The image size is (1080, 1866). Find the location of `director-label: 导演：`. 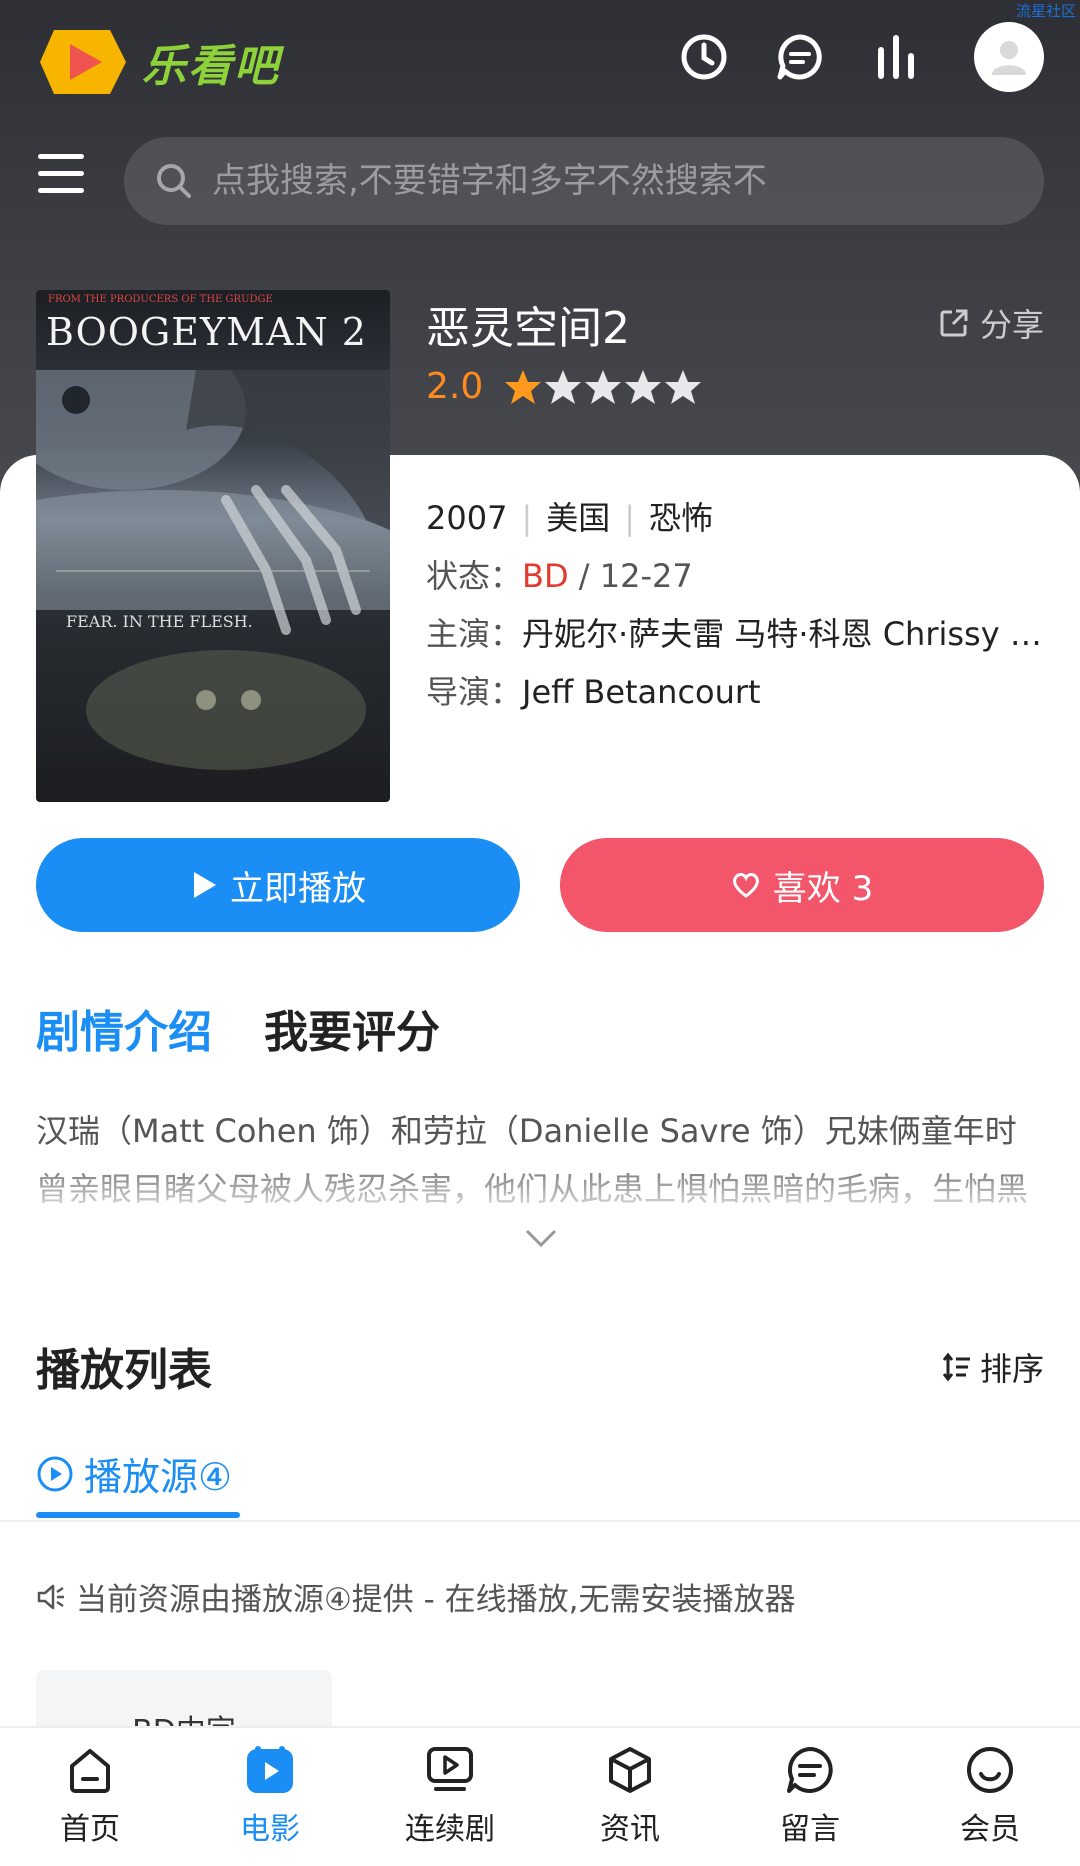

director-label: 导演： is located at coordinates (474, 692).